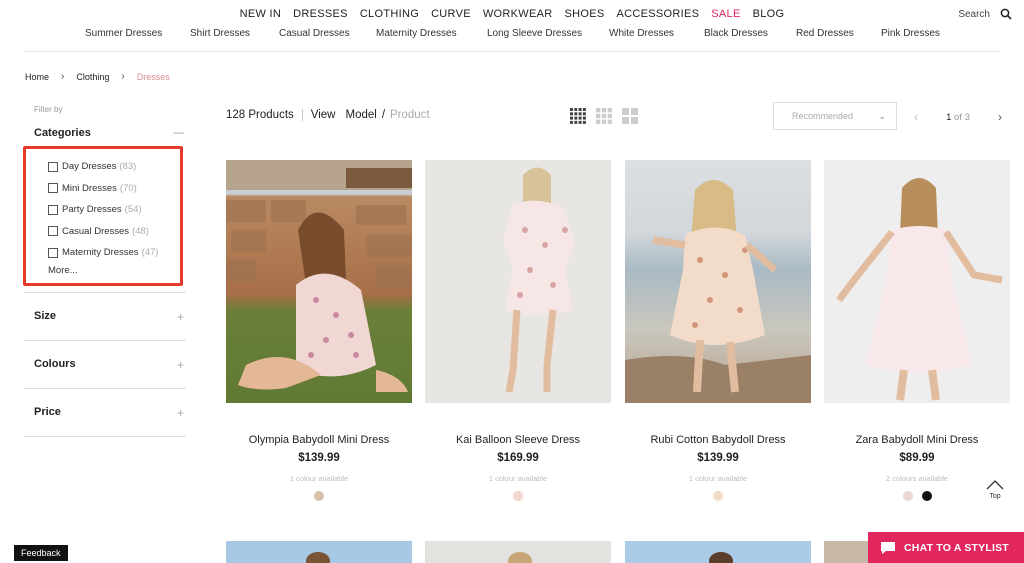 The height and width of the screenshot is (563, 1024). Describe the element at coordinates (45, 317) in the screenshot. I see `facet-size-label: Size` at that location.